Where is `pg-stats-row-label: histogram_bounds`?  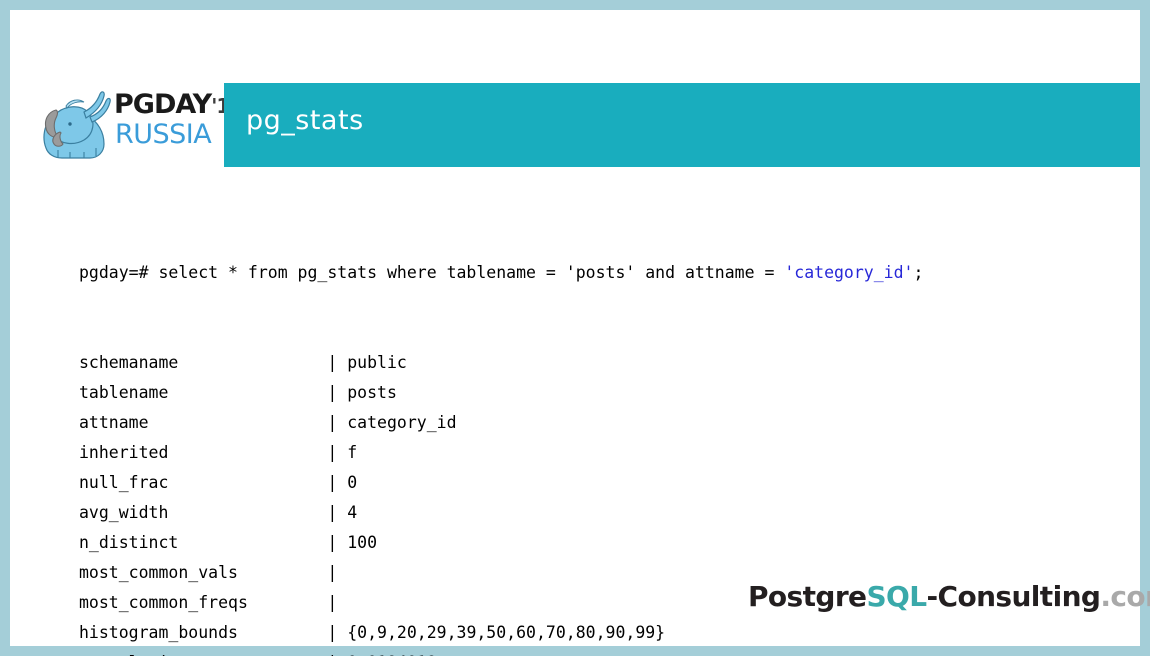 pg-stats-row-label: histogram_bounds is located at coordinates (203, 632).